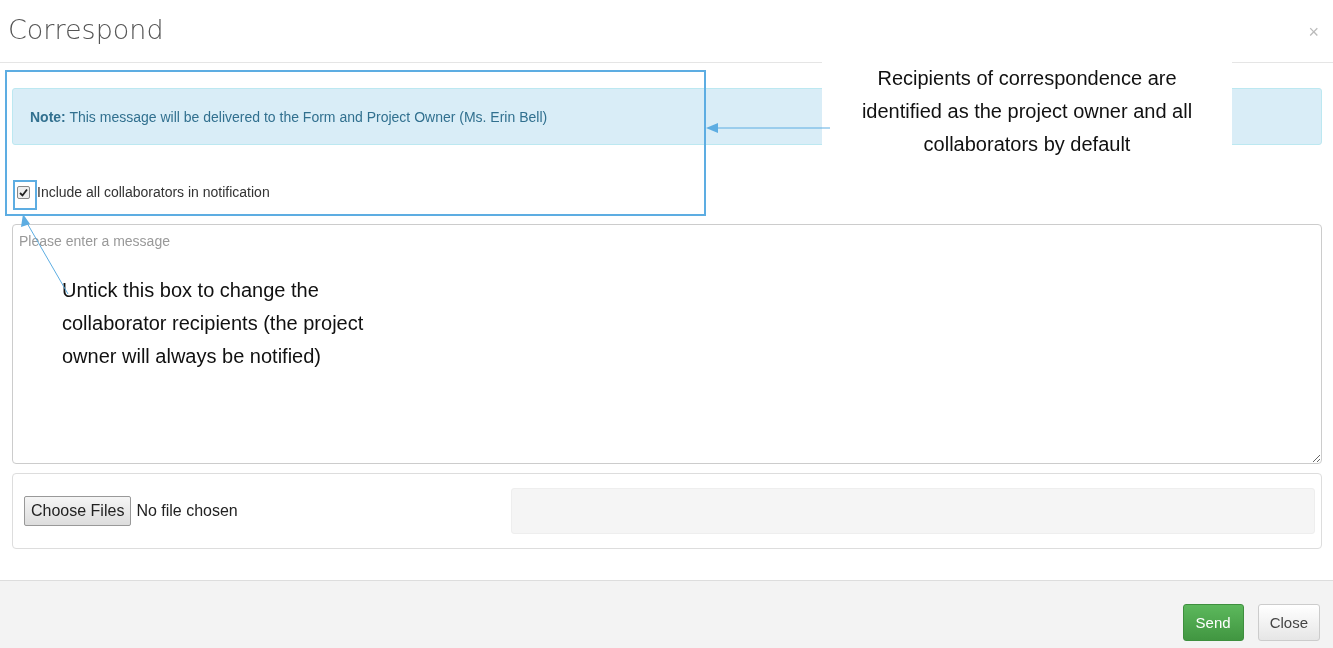  Describe the element at coordinates (213, 323) in the screenshot. I see `callout-text: Untick this box to change the collaborator recipients (the project owner will always be notified)` at that location.